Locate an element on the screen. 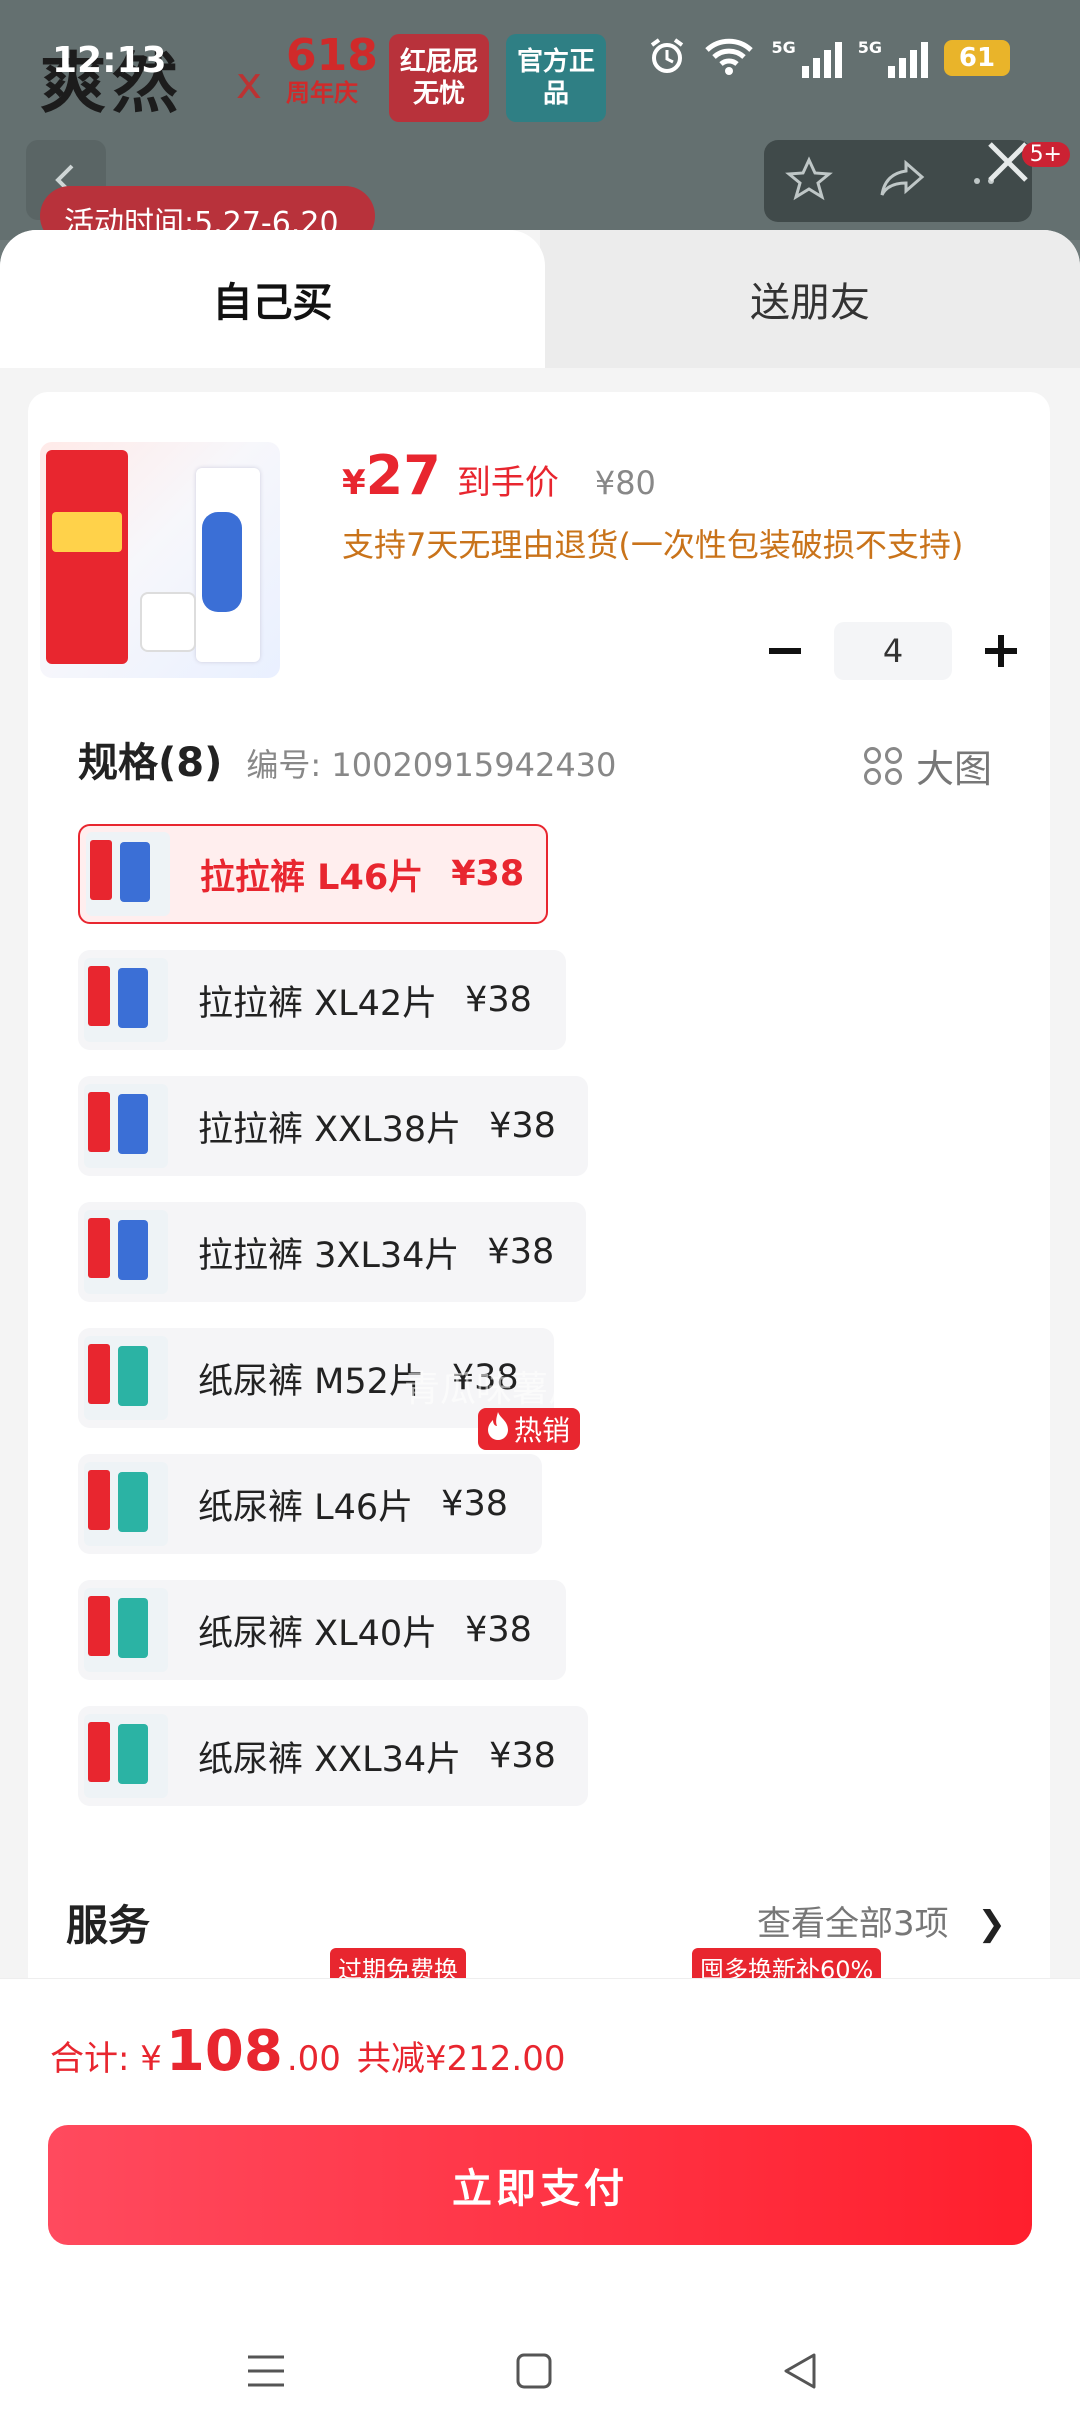 Image resolution: width=1080 pixels, height=2412 pixels. sku-number: 编号: 10020915942430 is located at coordinates (431, 765).